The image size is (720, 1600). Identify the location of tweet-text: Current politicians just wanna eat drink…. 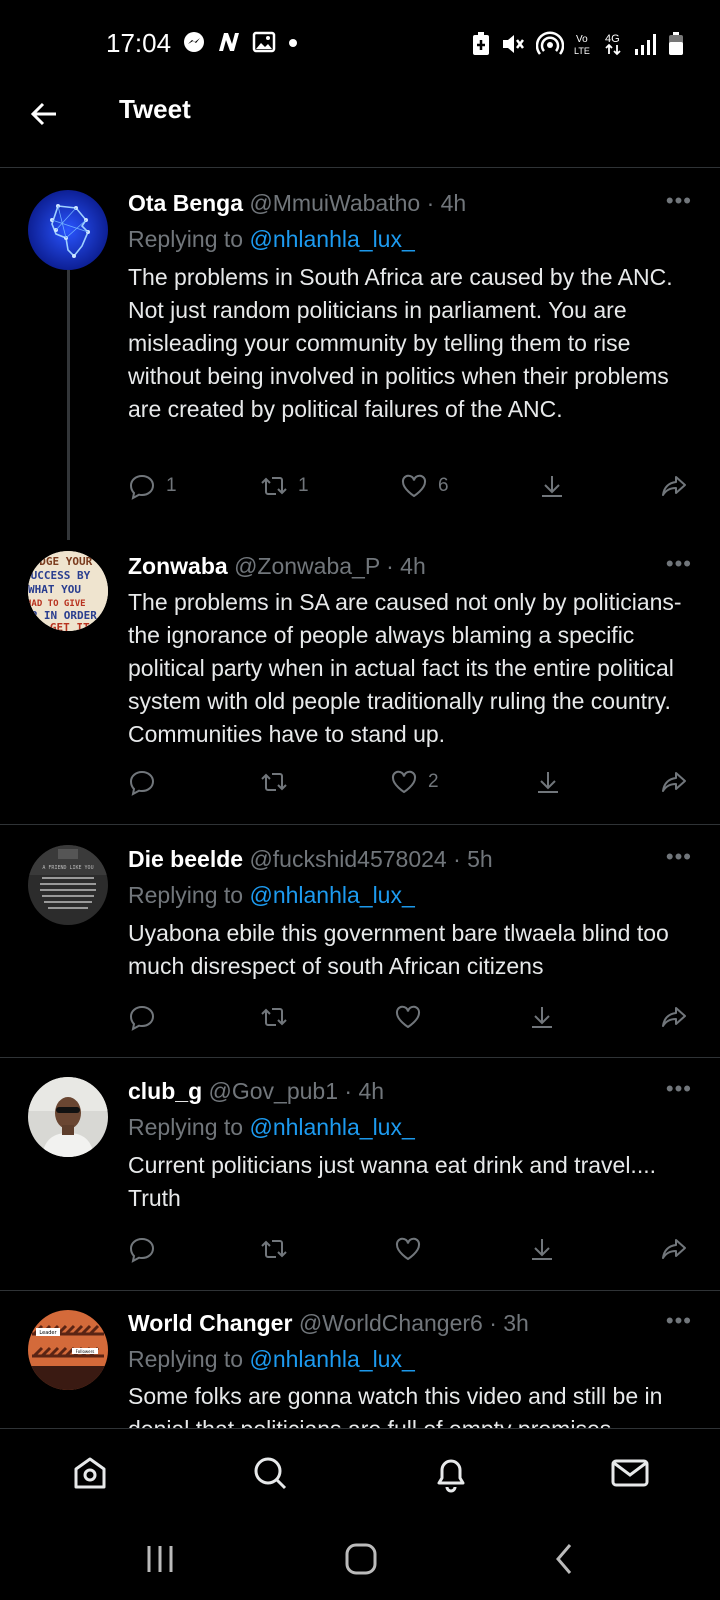
(392, 1181).